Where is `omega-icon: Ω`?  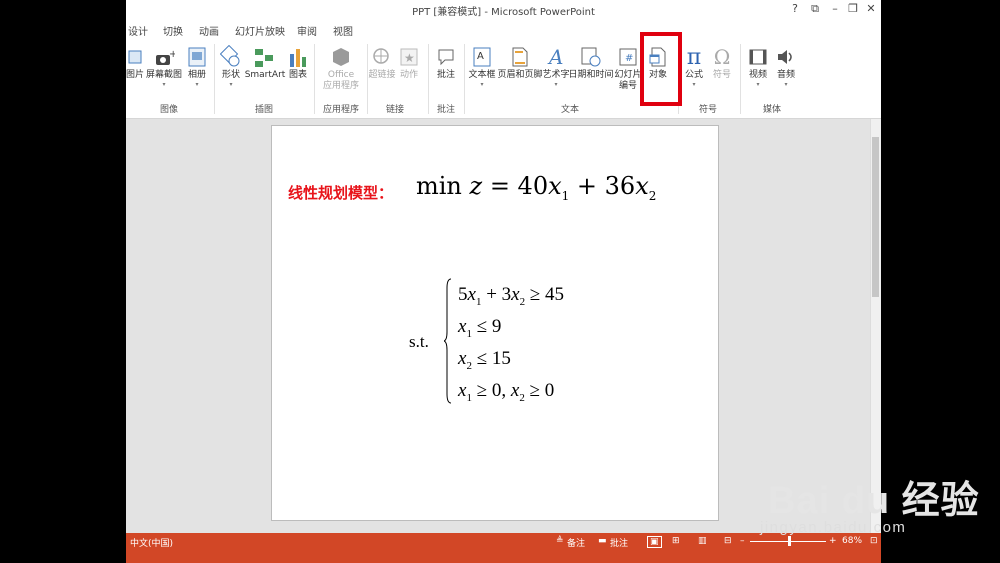 omega-icon: Ω is located at coordinates (722, 57).